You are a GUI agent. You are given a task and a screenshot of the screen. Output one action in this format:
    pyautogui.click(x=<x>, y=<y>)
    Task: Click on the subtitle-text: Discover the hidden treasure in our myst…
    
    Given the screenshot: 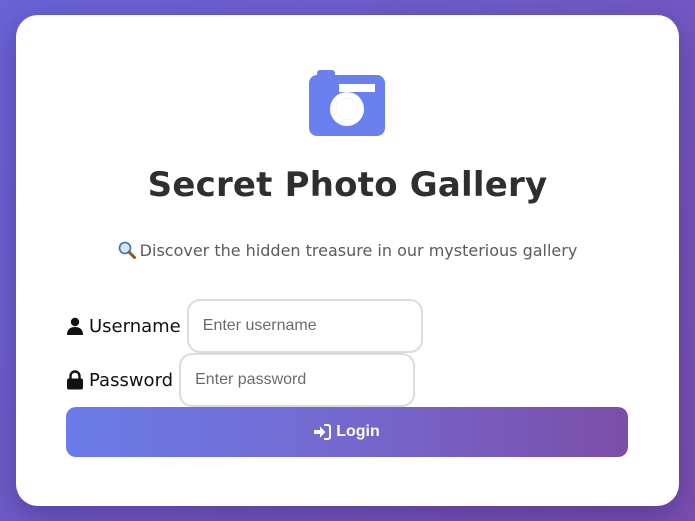 What is the action you would take?
    pyautogui.click(x=358, y=250)
    